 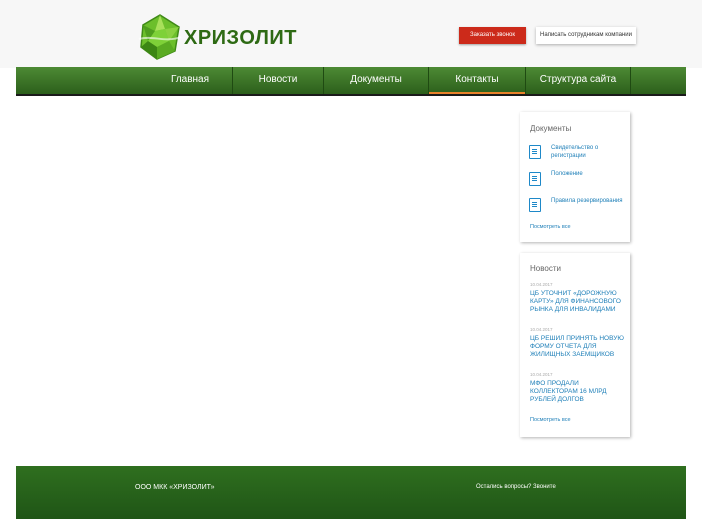 I want to click on logo-text: ХРИЗОЛИТ, so click(x=241, y=38).